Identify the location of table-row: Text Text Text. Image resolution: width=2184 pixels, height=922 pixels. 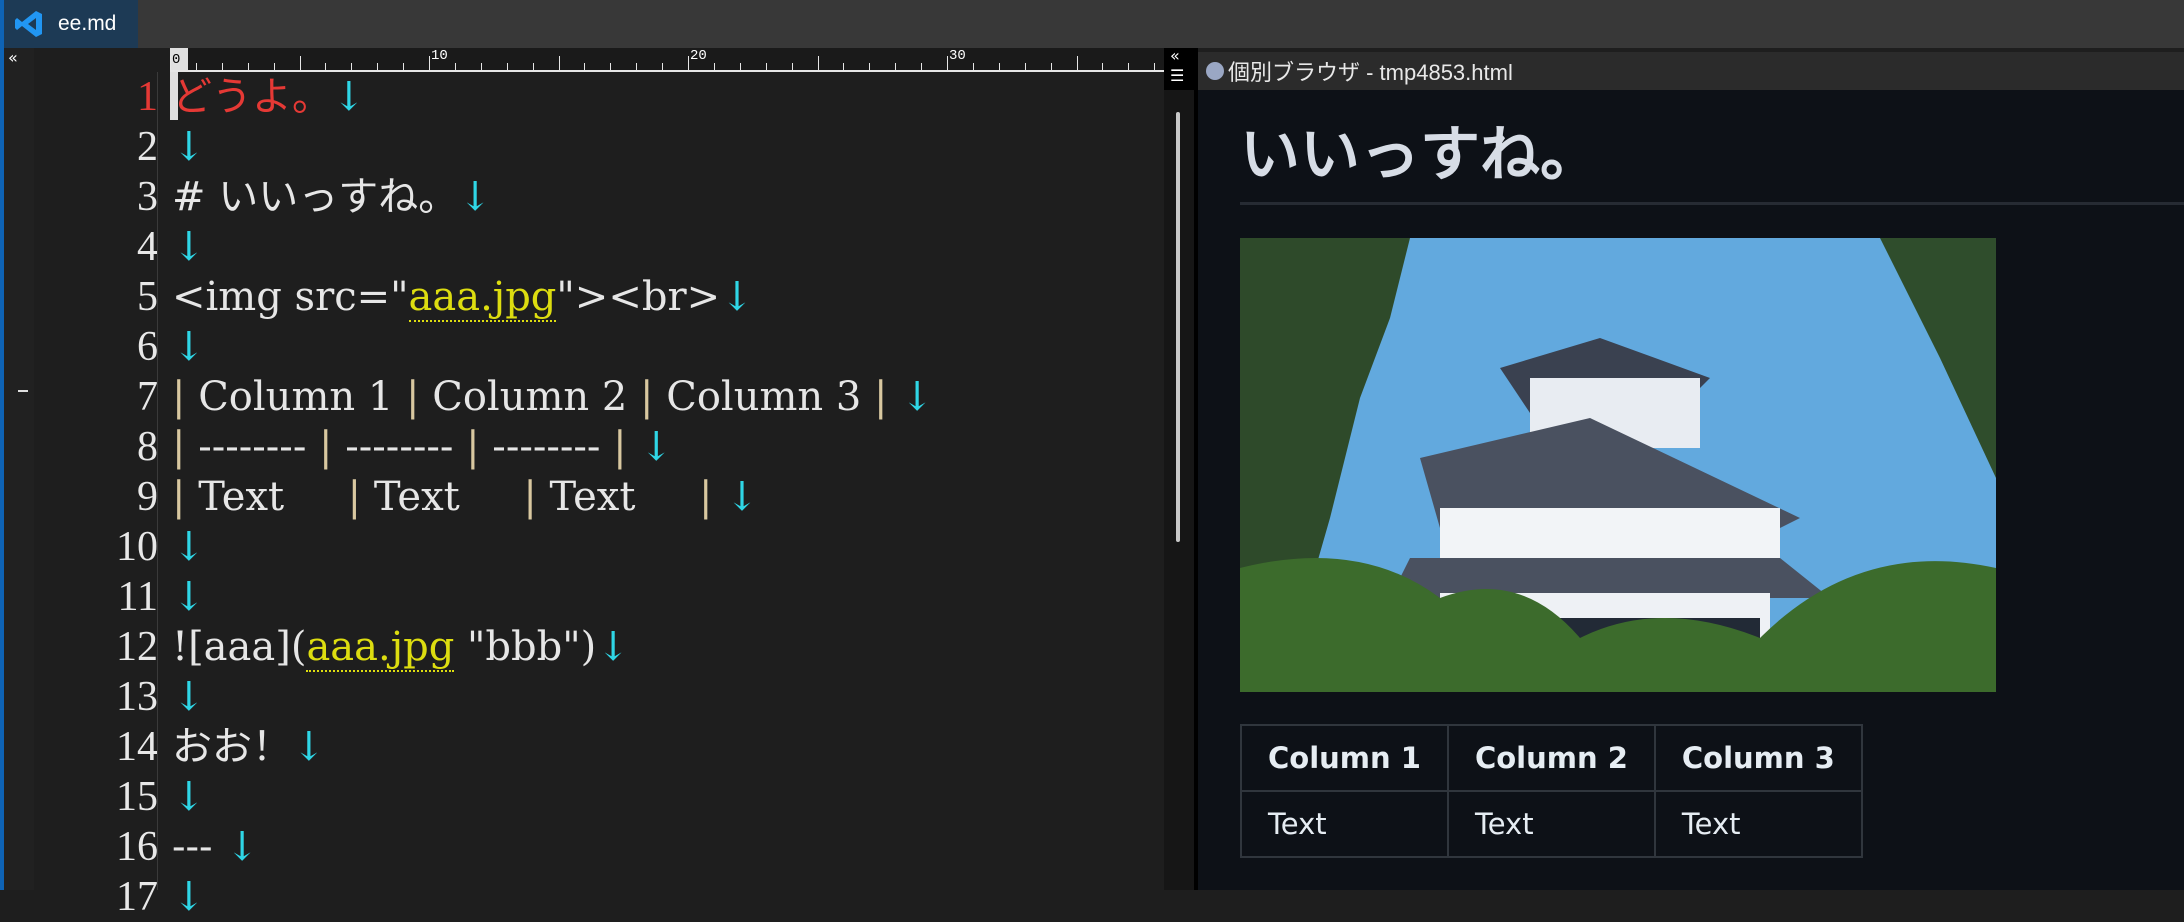
(1551, 824).